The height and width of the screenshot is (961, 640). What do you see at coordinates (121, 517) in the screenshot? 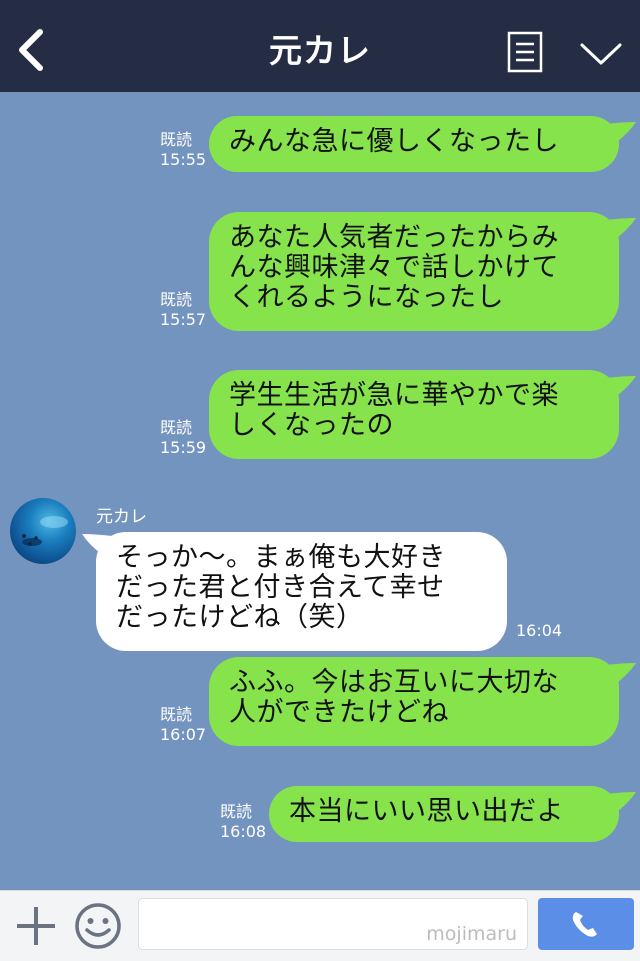
I see `sender-name: 元カレ` at bounding box center [121, 517].